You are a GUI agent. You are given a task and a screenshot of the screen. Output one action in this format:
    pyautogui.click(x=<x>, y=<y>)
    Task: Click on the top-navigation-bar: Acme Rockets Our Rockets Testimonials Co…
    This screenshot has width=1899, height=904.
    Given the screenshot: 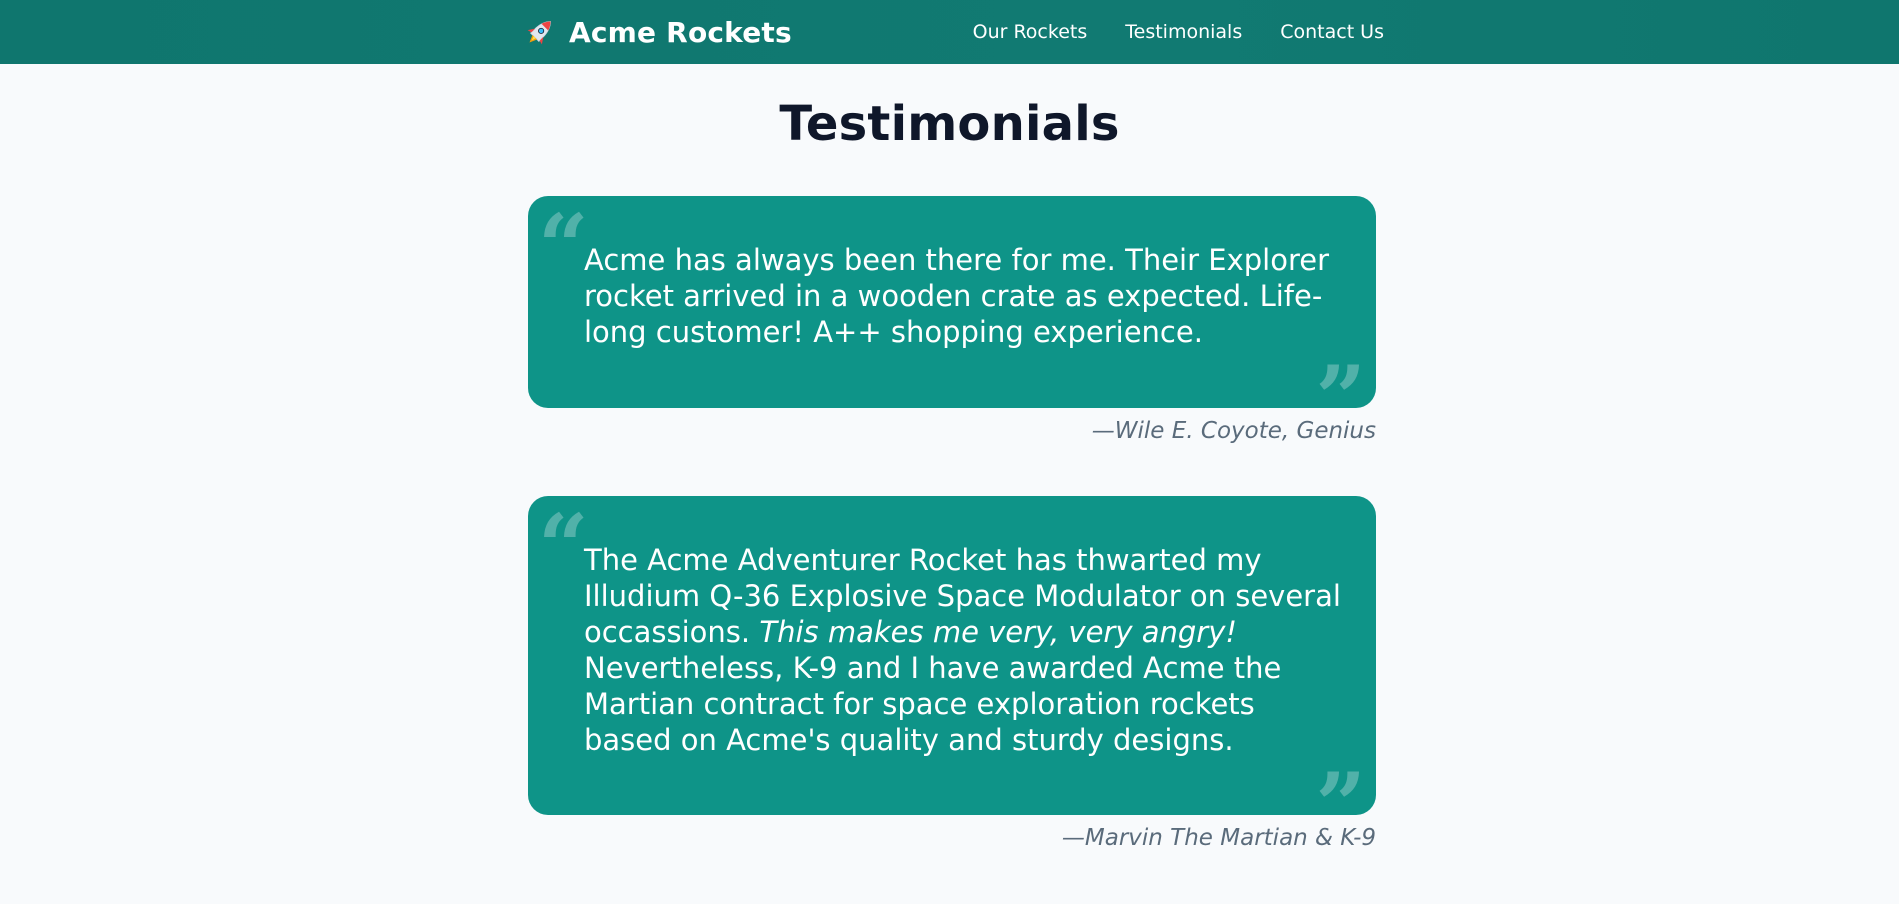 What is the action you would take?
    pyautogui.click(x=949, y=32)
    